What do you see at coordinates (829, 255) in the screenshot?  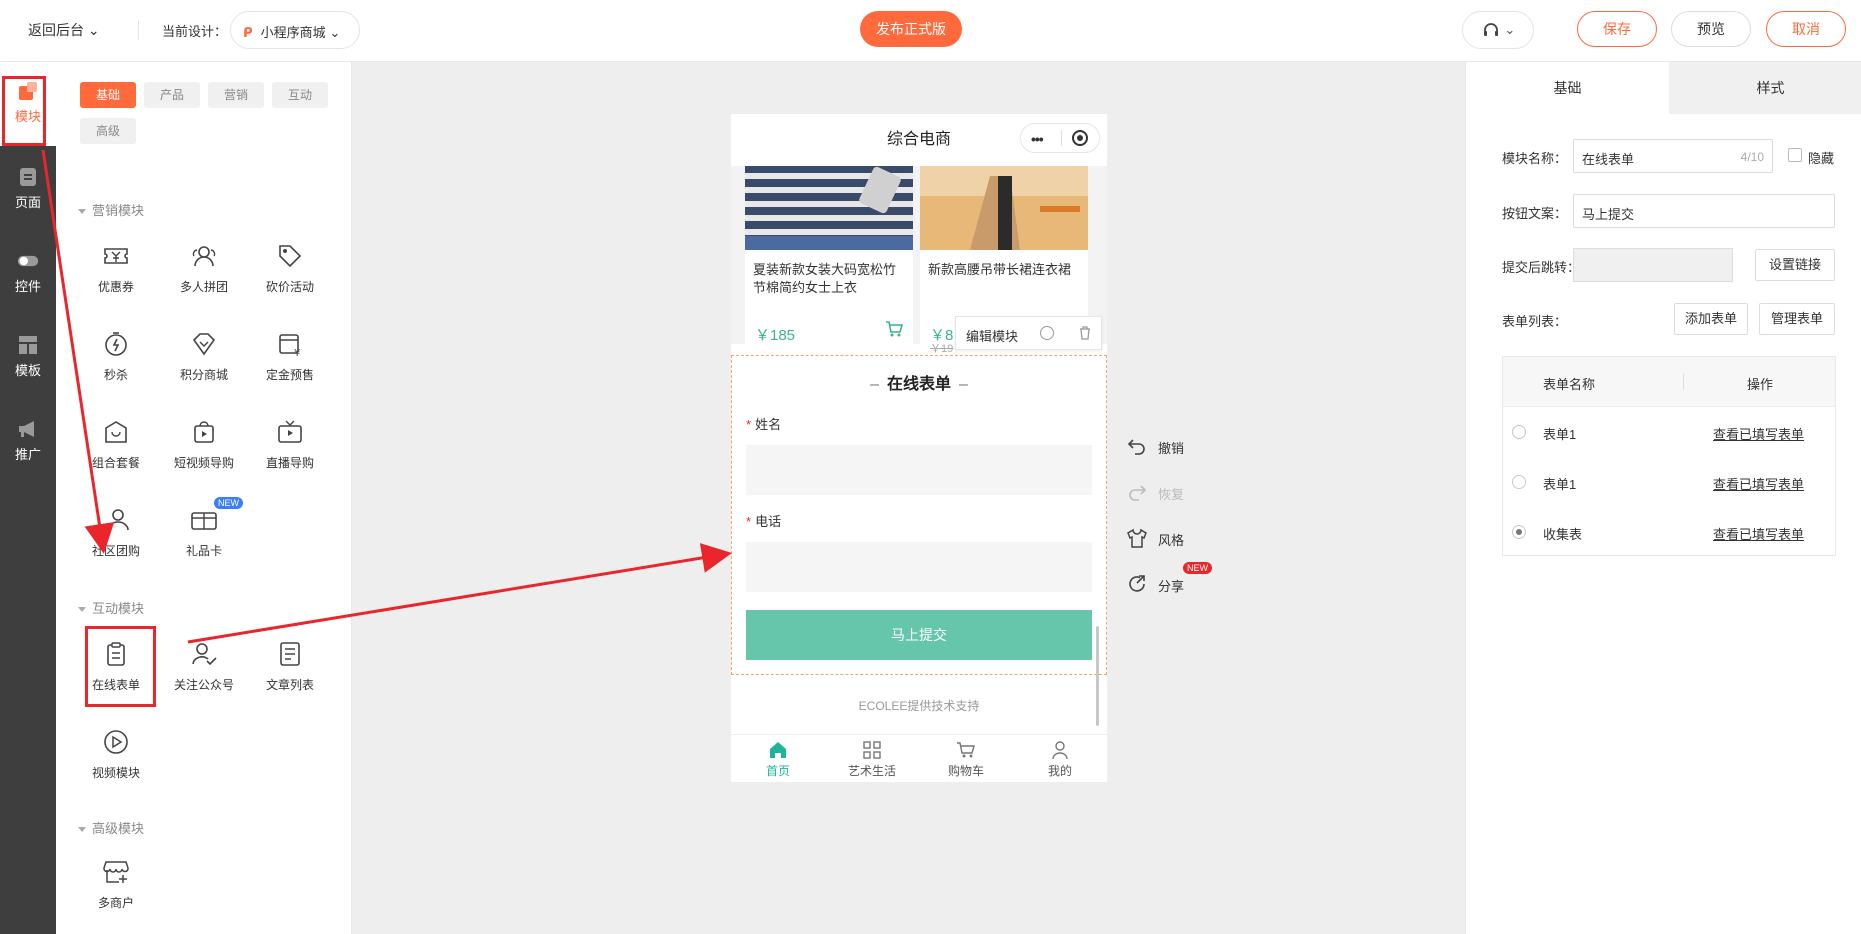 I see `product-card: 夏装新款女装大码宽松竹节棉简约女士上衣 ￥185` at bounding box center [829, 255].